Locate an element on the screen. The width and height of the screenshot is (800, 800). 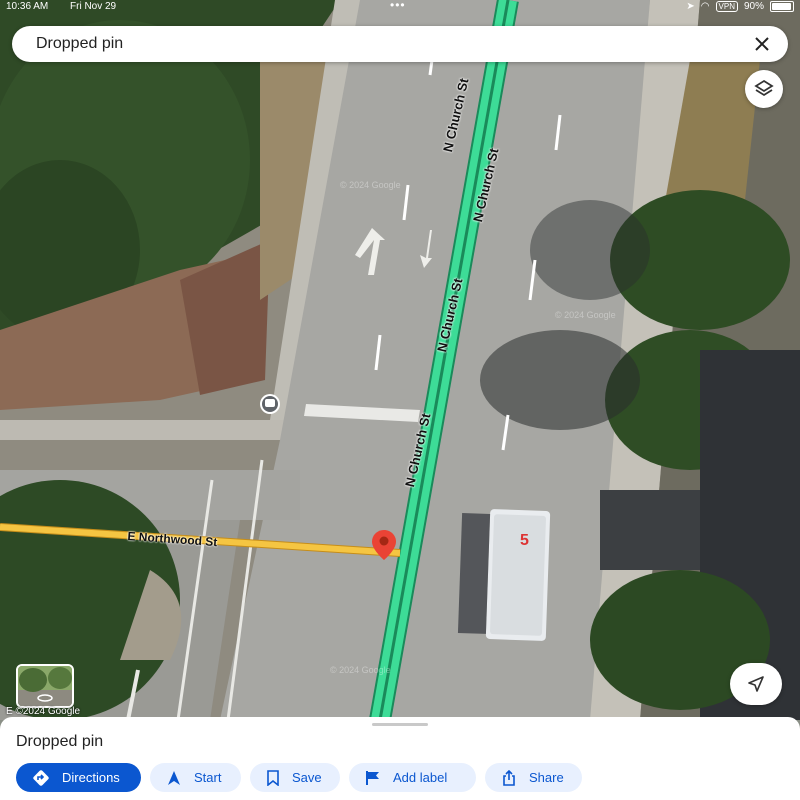
search-bar: Dropped pin is located at coordinates (400, 44).